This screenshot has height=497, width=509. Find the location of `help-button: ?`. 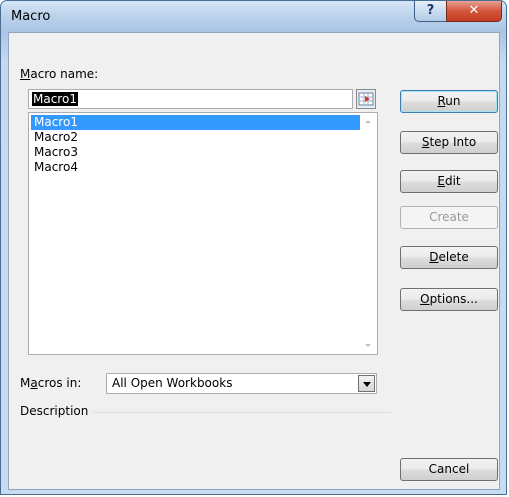

help-button: ? is located at coordinates (430, 11).